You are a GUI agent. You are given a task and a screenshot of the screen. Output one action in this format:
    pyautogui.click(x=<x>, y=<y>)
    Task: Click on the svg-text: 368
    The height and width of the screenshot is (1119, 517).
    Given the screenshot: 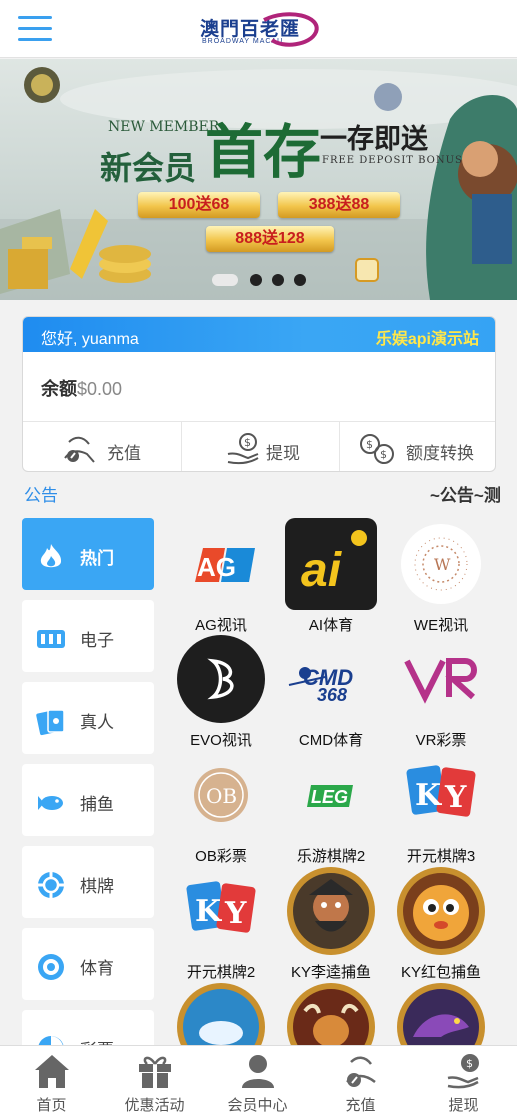 What is the action you would take?
    pyautogui.click(x=332, y=695)
    